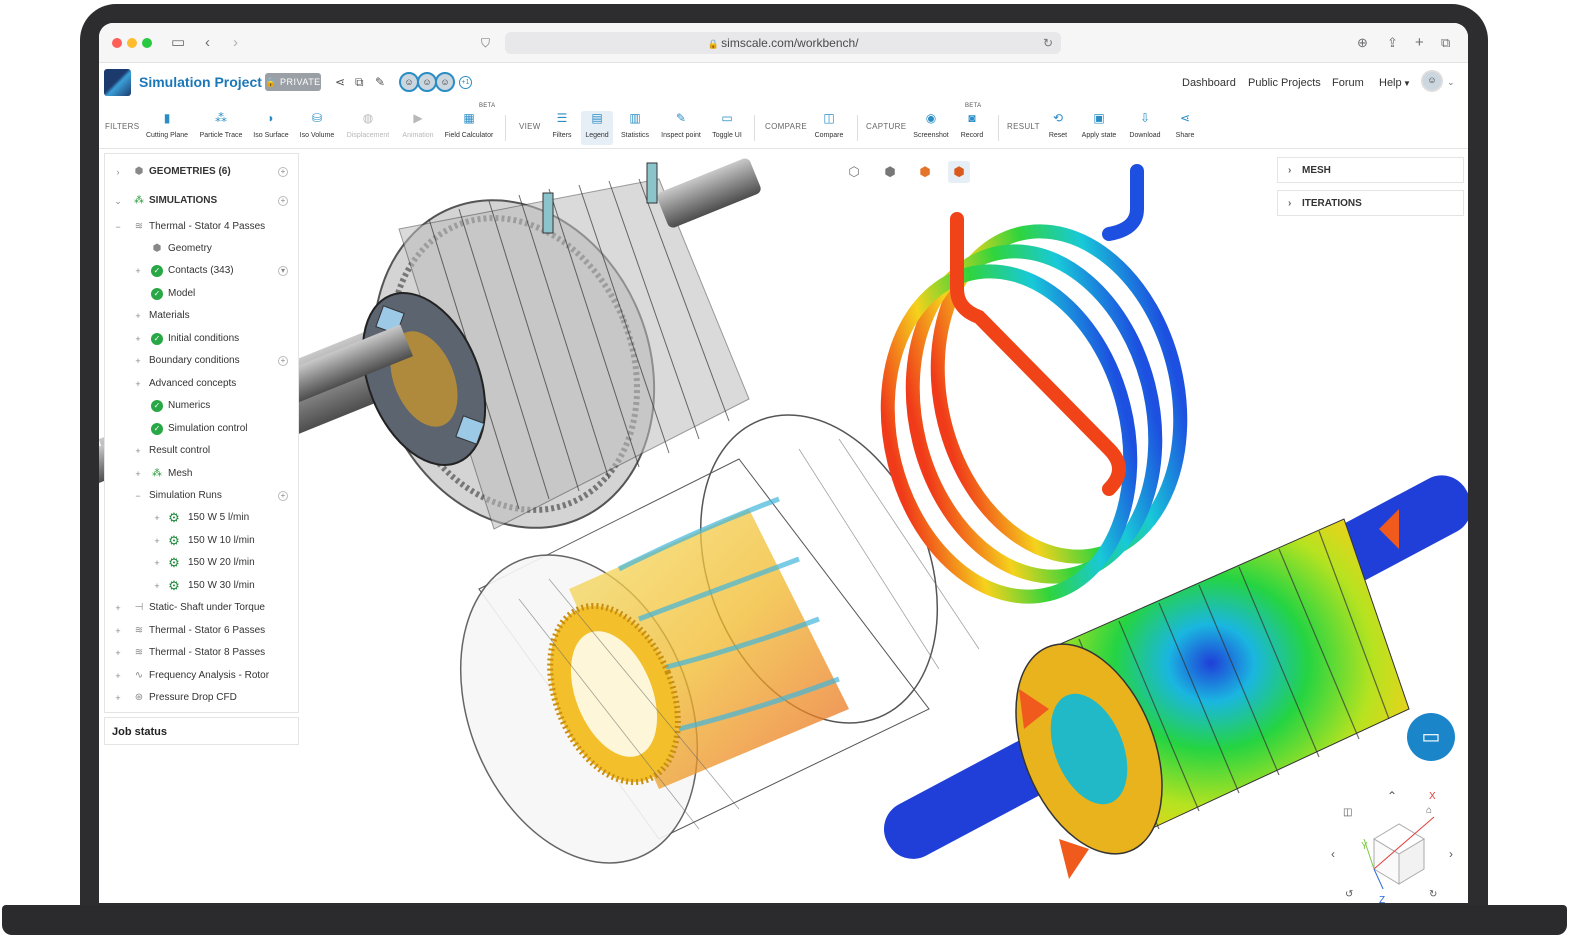 This screenshot has width=1571, height=940. I want to click on compare-button: ◫ Compare, so click(829, 128).